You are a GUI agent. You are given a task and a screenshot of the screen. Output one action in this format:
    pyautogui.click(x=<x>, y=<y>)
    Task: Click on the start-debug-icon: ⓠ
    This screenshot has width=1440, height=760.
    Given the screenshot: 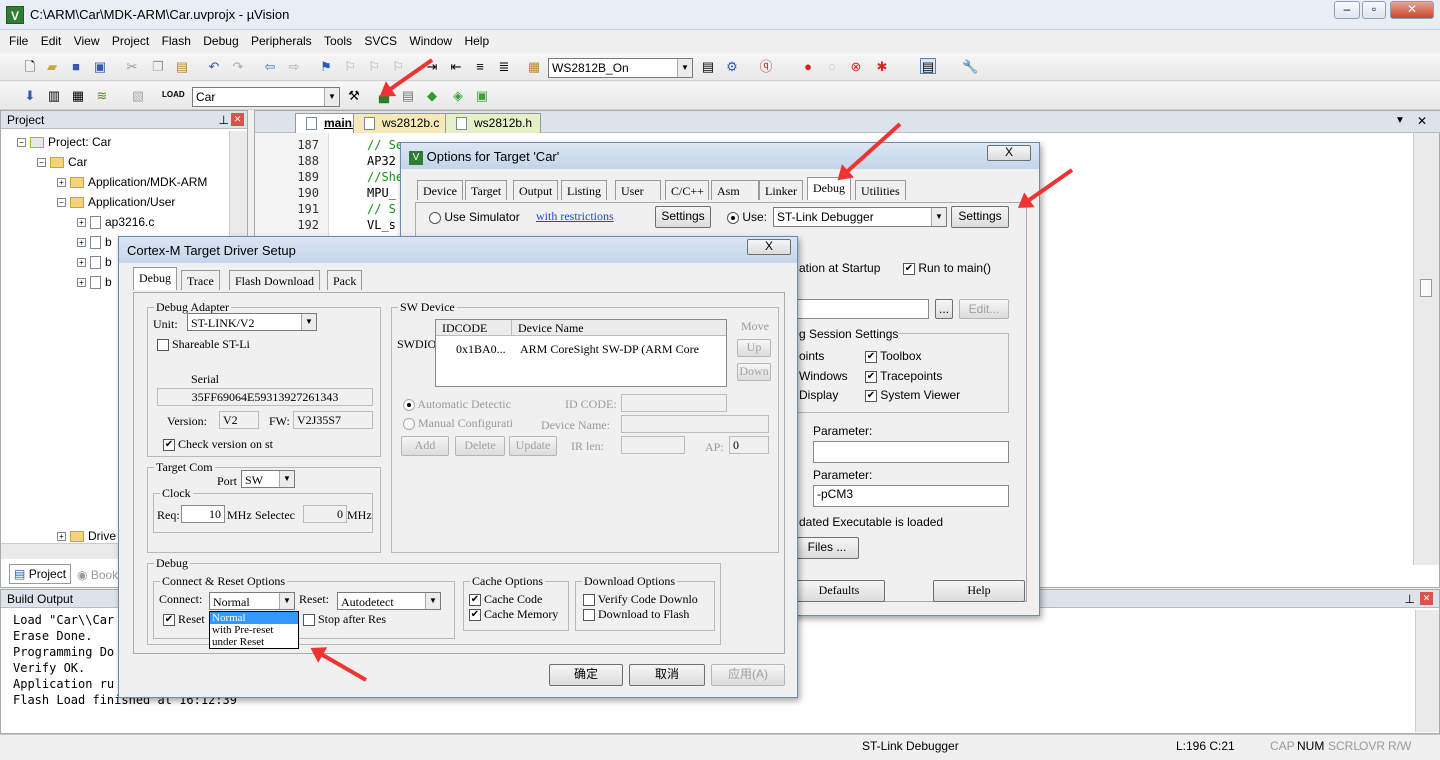 What is the action you would take?
    pyautogui.click(x=766, y=67)
    